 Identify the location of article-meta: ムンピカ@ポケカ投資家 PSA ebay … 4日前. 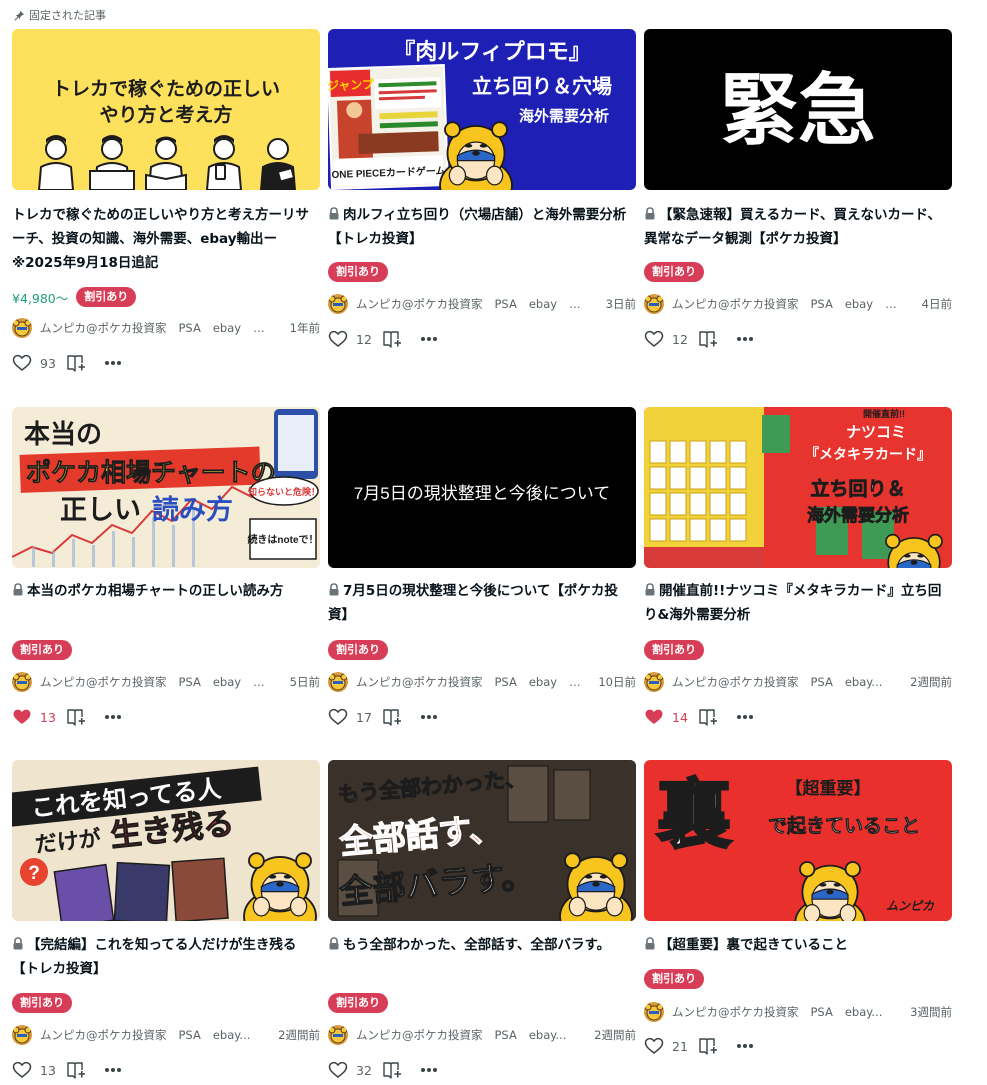
(798, 304).